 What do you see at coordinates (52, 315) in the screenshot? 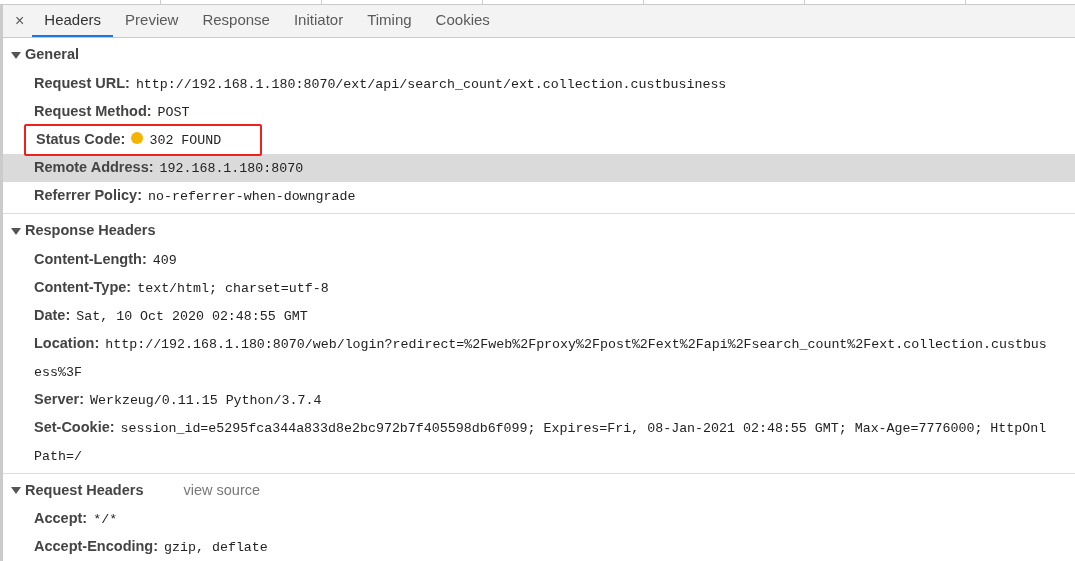
I see `header-name: Date:` at bounding box center [52, 315].